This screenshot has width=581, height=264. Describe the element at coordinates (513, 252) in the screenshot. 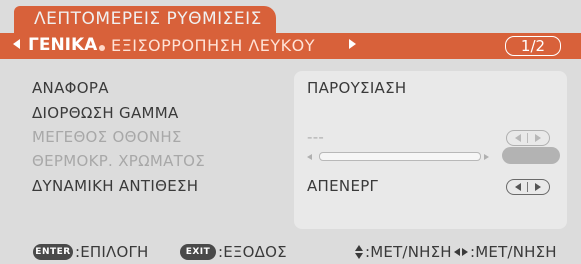

I see `leftright-hint: :ΜΕΤ/ΝΗΣΗ` at that location.